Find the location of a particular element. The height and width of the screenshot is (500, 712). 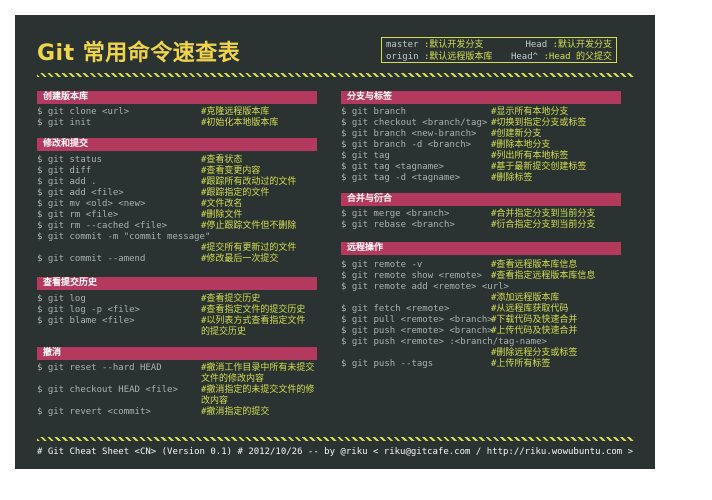

command-comment: 的提交历史 is located at coordinates (224, 332).